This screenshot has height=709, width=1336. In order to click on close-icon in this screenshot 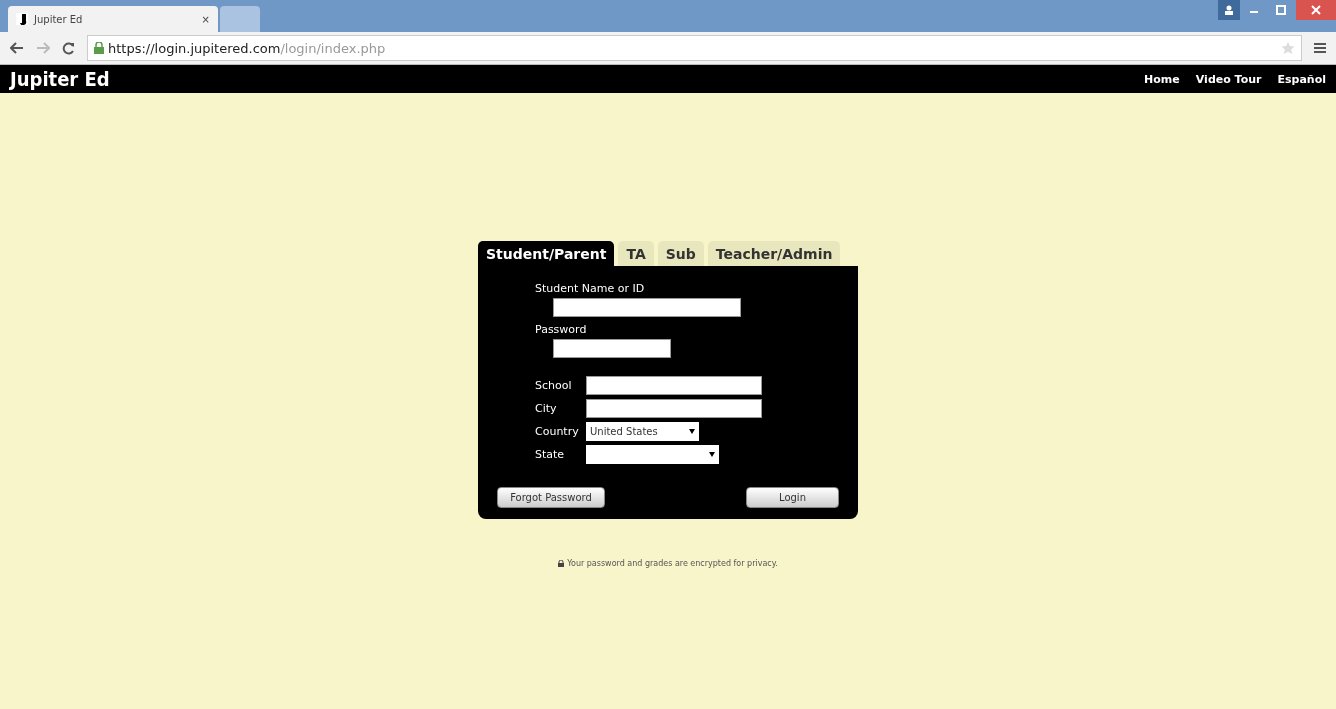, I will do `click(1316, 10)`.